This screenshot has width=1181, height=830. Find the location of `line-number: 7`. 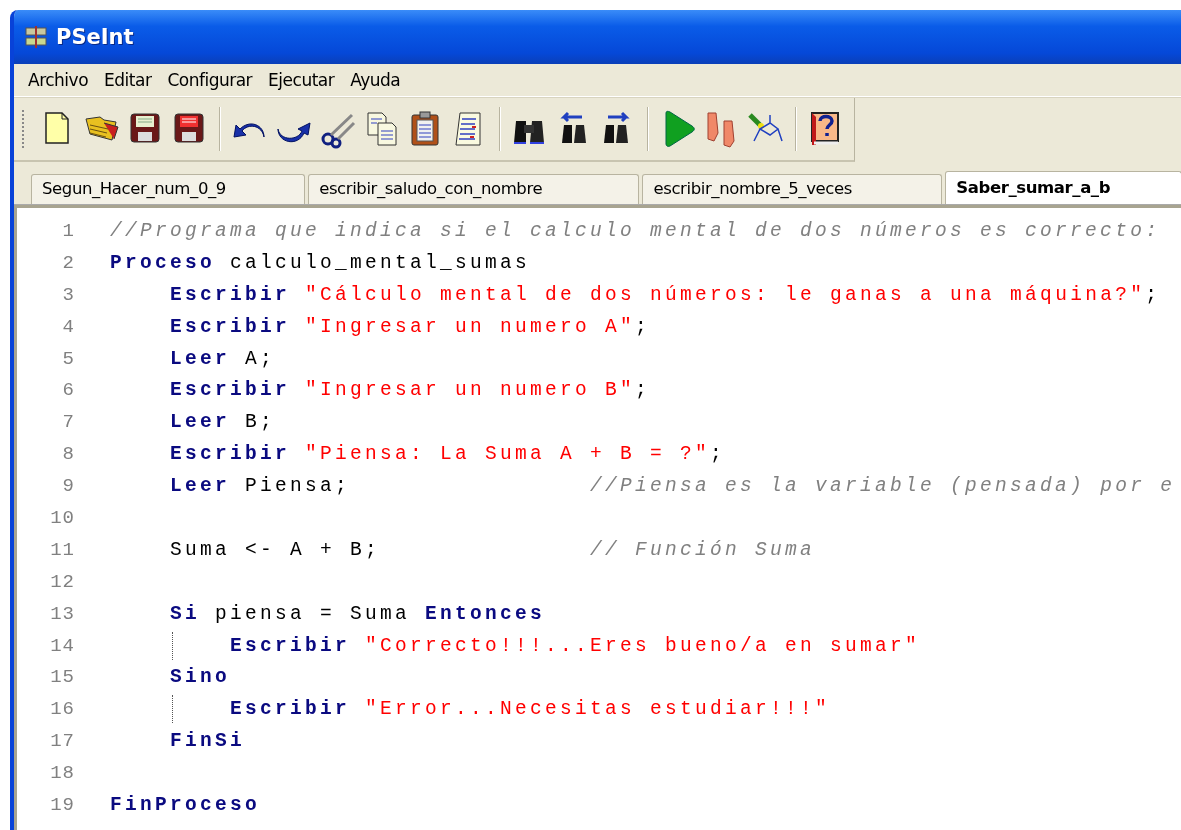

line-number: 7 is located at coordinates (68, 422).